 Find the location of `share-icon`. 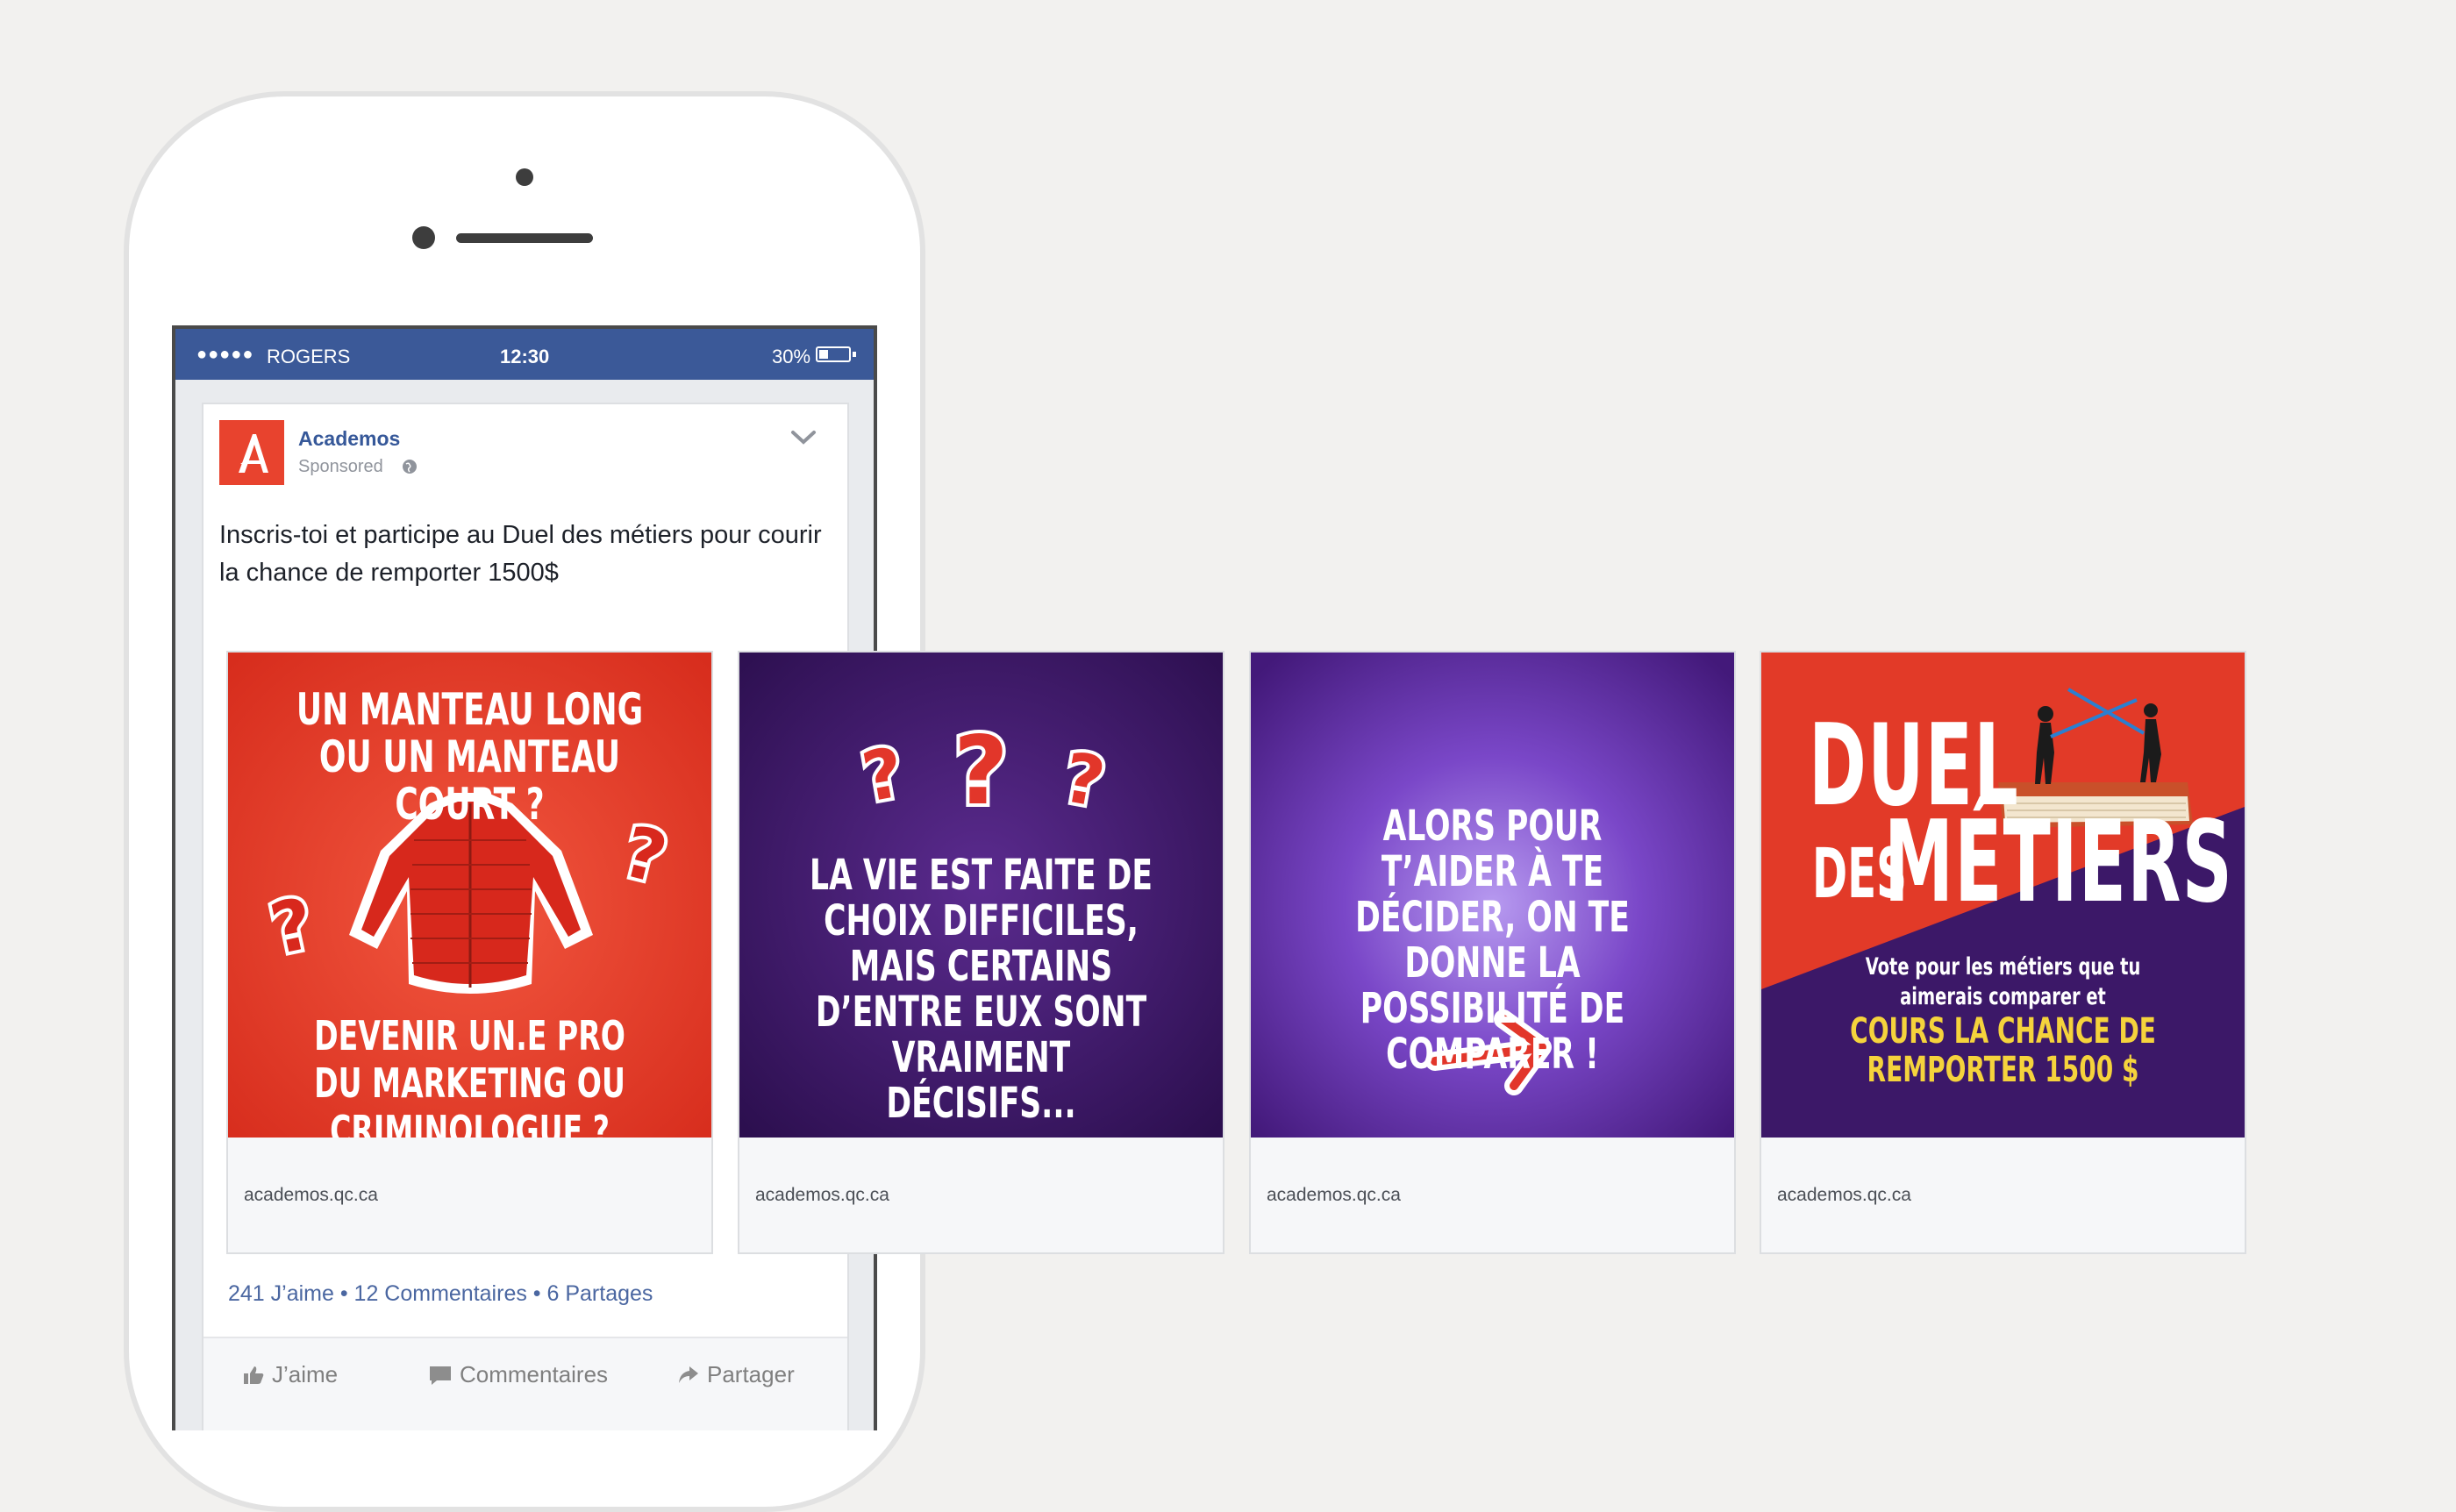

share-icon is located at coordinates (688, 1374).